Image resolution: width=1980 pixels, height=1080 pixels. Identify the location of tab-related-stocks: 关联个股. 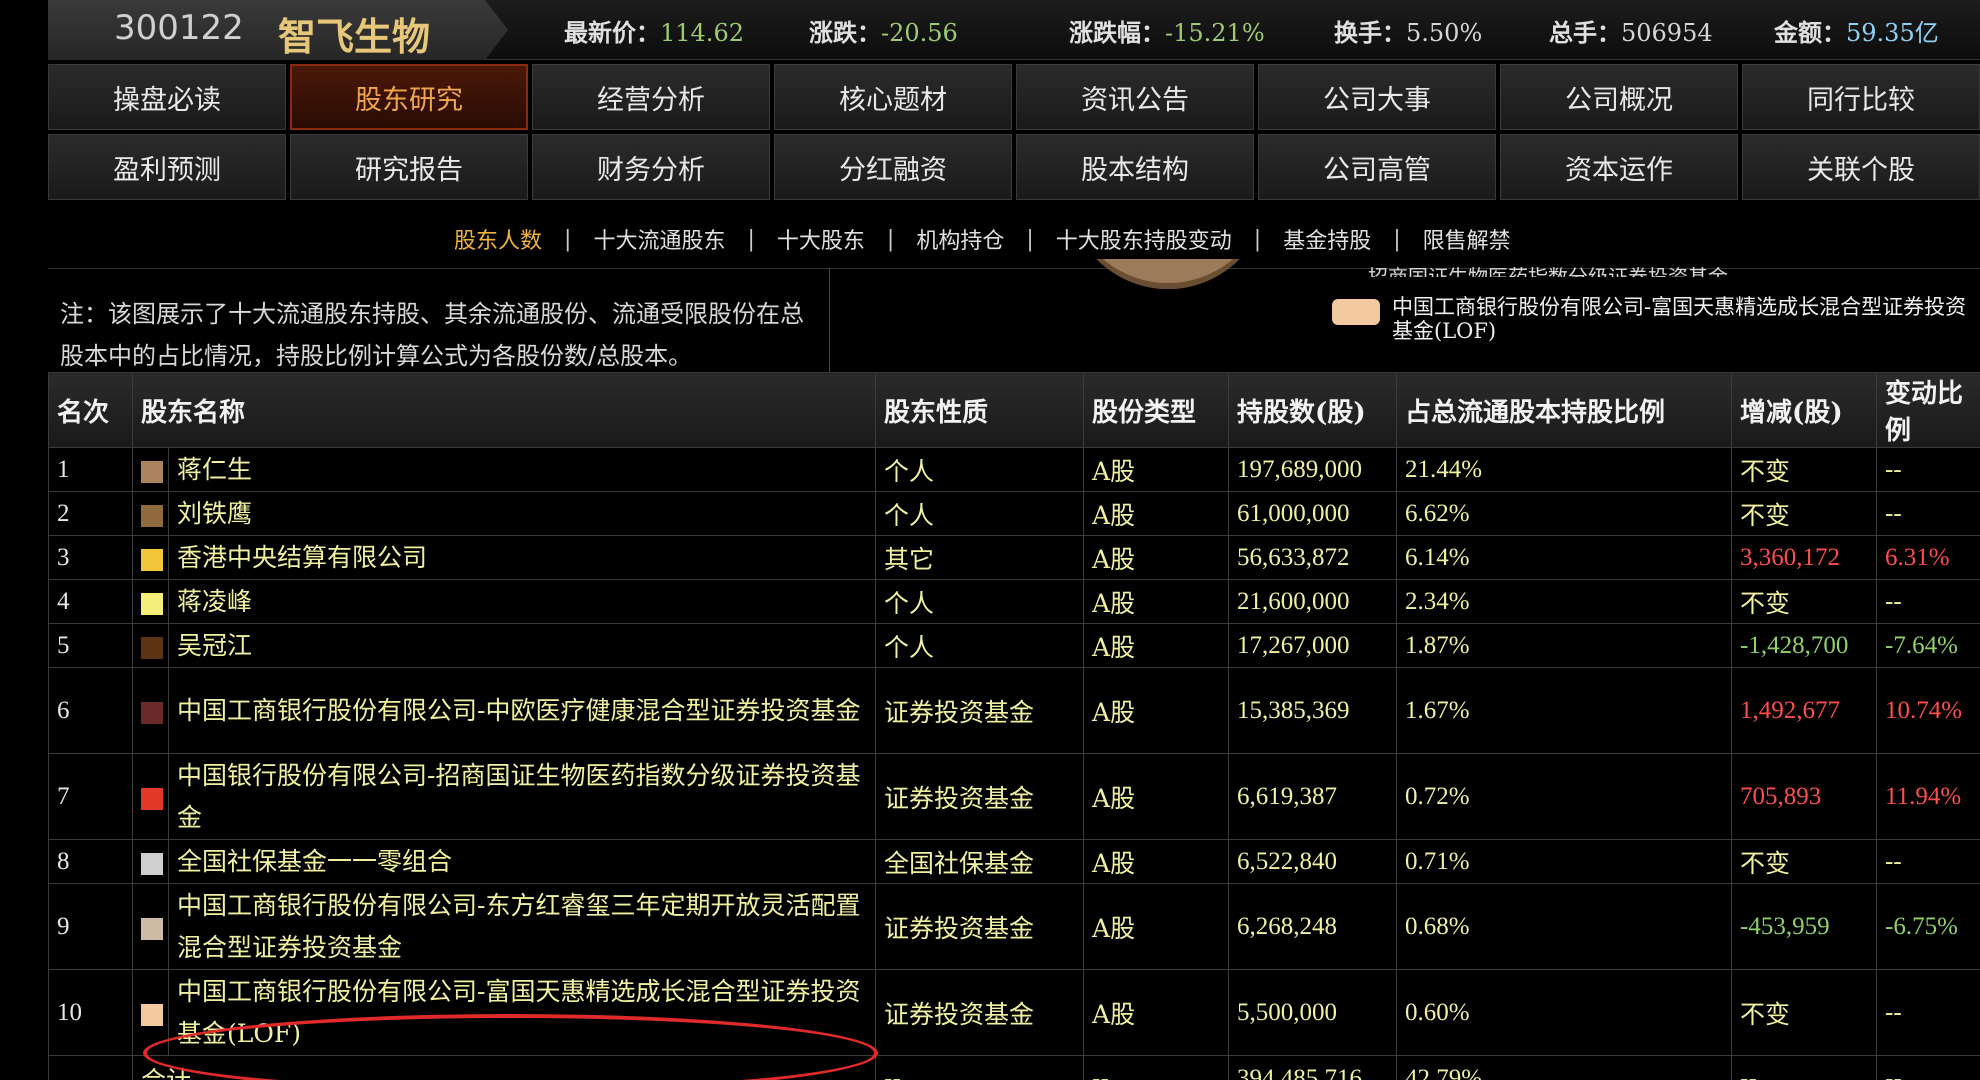
(1861, 167).